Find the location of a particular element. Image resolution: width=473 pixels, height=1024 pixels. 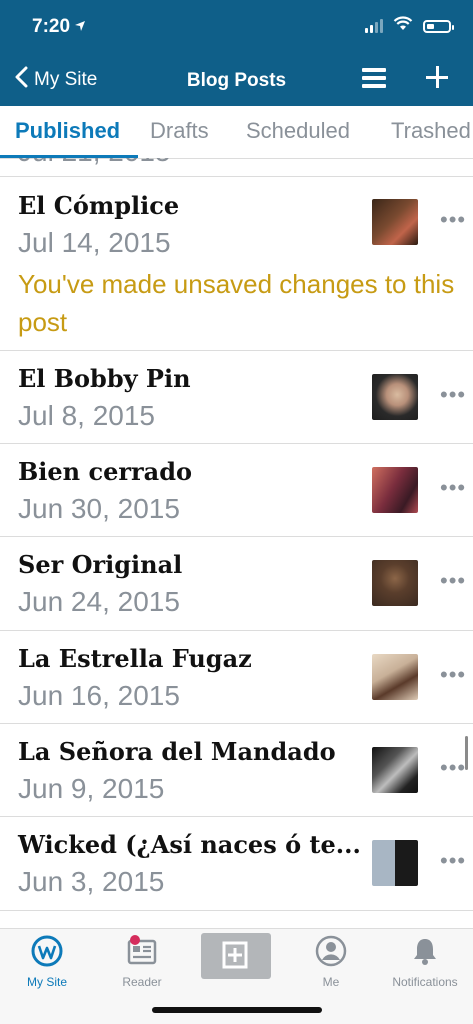

post-date: Jun 30, 2015 is located at coordinates (99, 508).